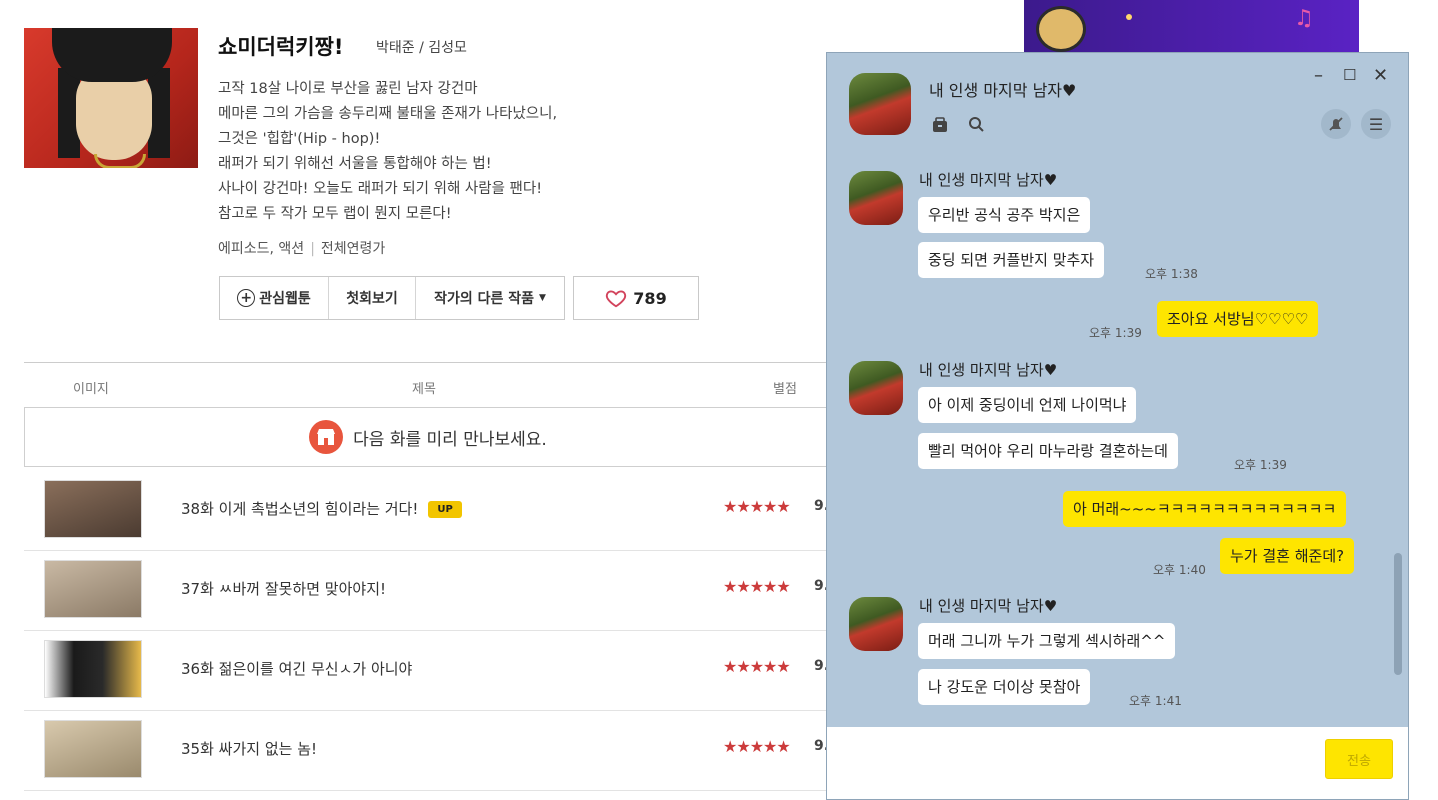 This screenshot has width=1438, height=800. I want to click on message-input-area: 전송, so click(1117, 763).